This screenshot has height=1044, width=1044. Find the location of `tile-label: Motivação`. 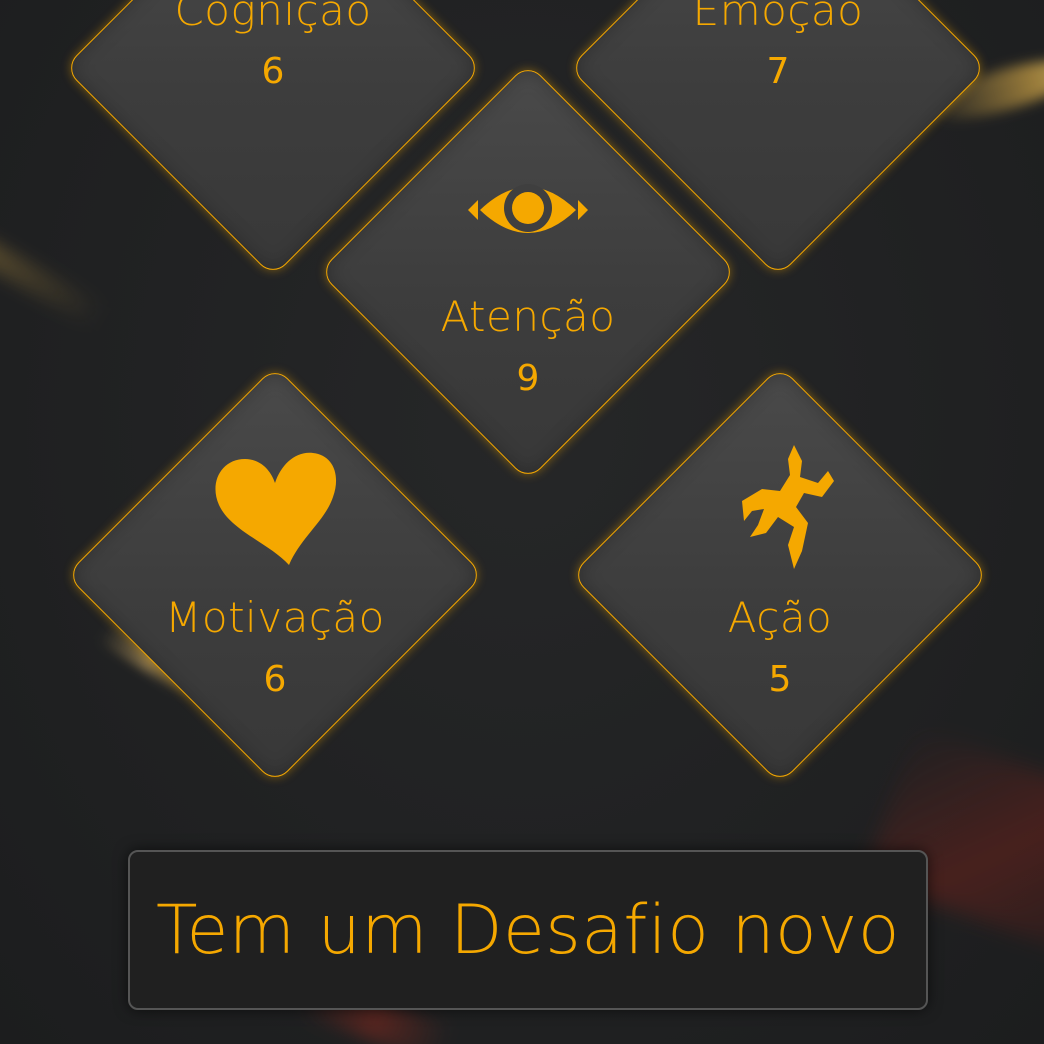

tile-label: Motivação is located at coordinates (275, 617).